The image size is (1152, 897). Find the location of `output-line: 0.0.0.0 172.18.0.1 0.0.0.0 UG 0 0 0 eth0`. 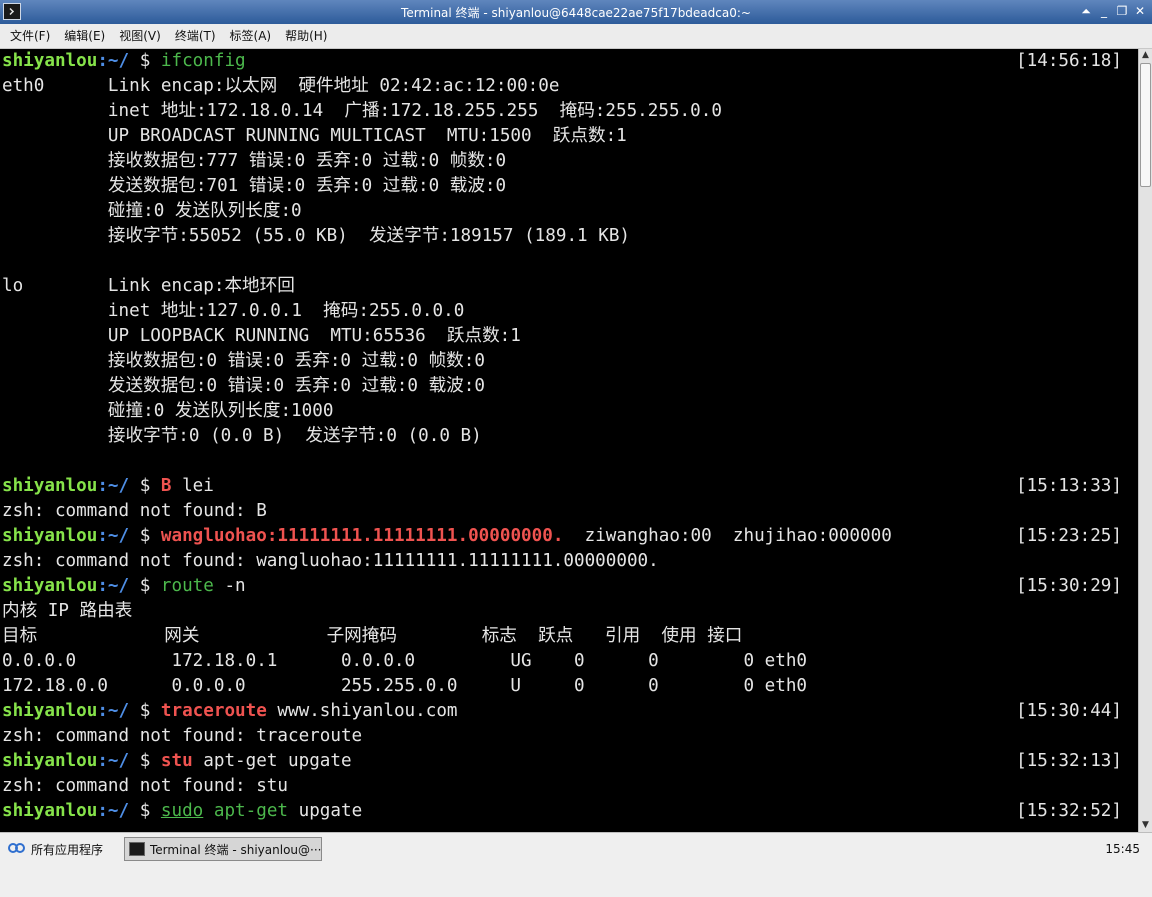

output-line: 0.0.0.0 172.18.0.1 0.0.0.0 UG 0 0 0 eth0 is located at coordinates (569, 661).